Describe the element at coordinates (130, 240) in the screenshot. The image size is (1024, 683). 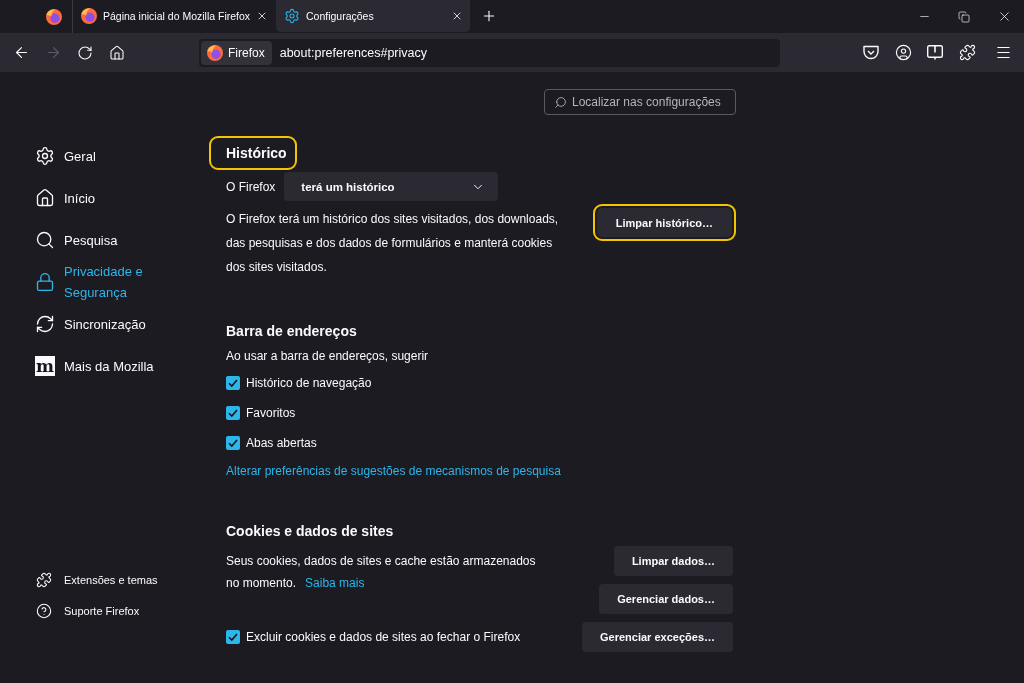
I see `sidebar-item: Pesquisa` at that location.